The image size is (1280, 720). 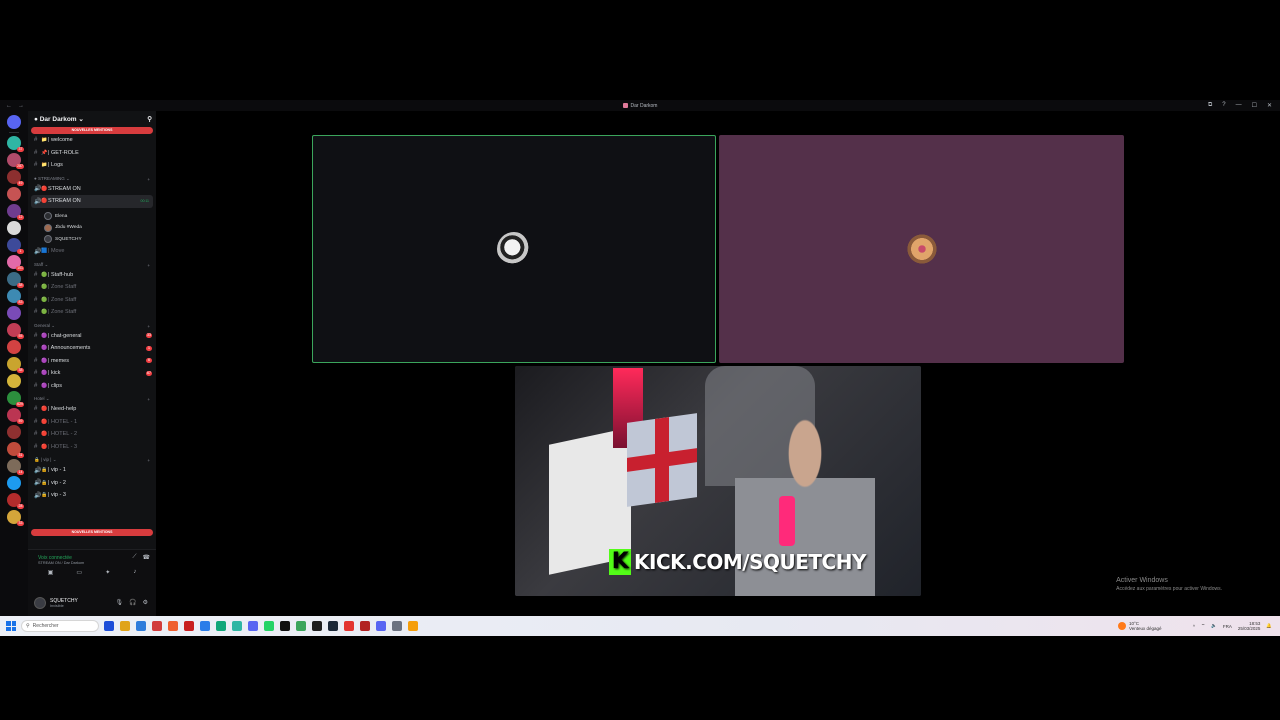 What do you see at coordinates (15, 297) in the screenshot?
I see `server-icon: 83` at bounding box center [15, 297].